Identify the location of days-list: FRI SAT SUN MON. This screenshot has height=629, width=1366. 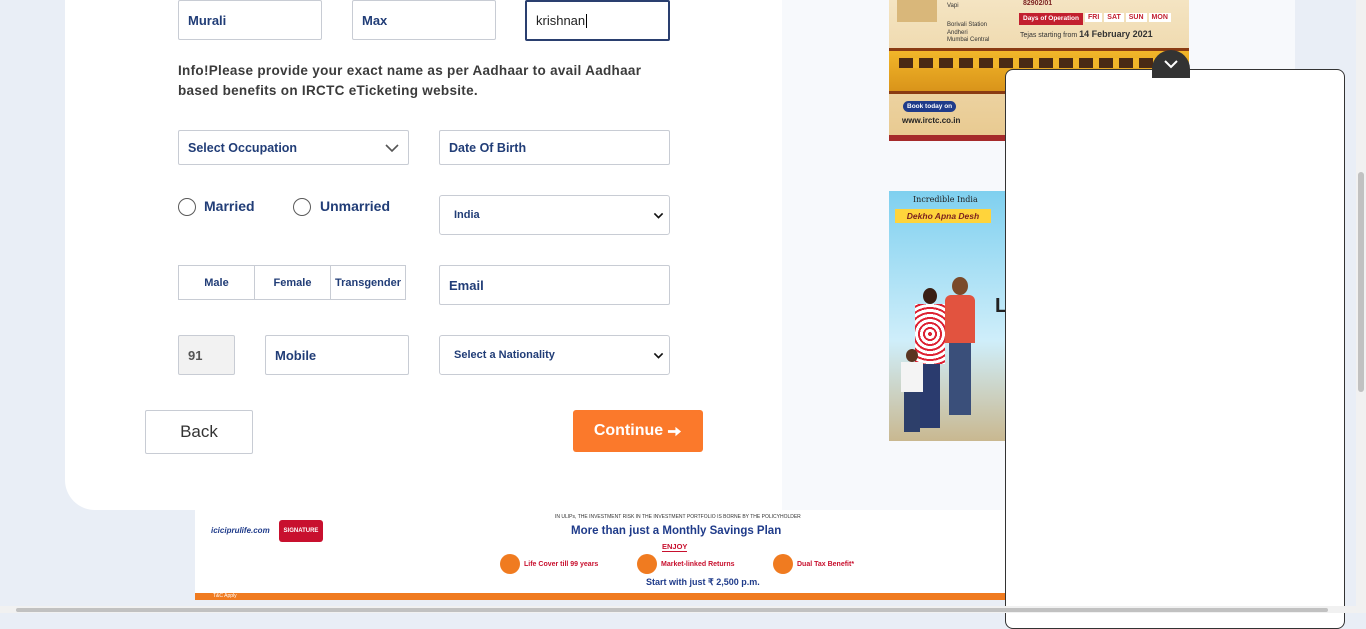
(1128, 17).